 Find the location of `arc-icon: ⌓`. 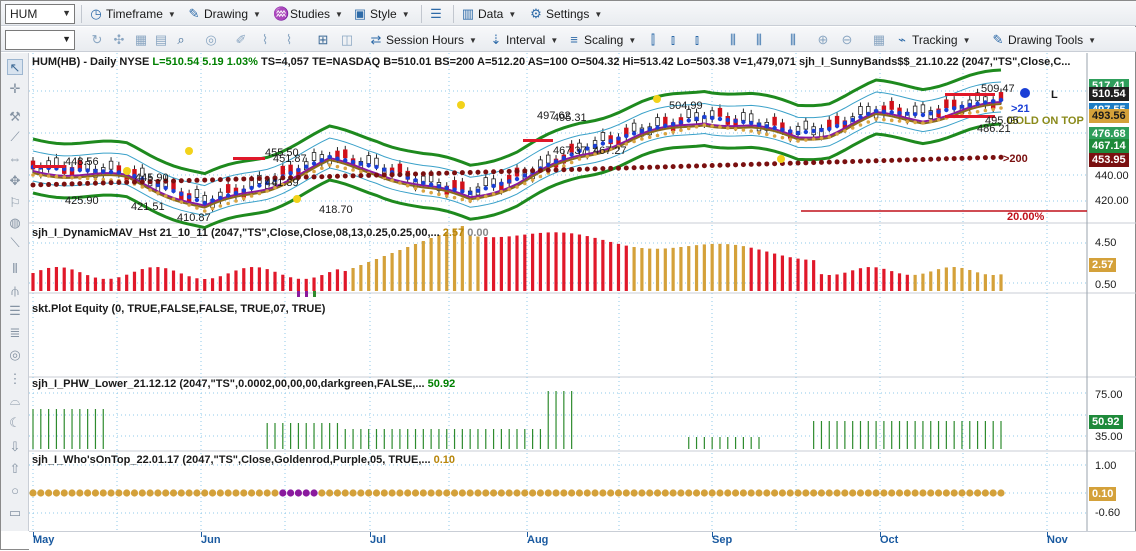

arc-icon: ⌓ is located at coordinates (15, 401).